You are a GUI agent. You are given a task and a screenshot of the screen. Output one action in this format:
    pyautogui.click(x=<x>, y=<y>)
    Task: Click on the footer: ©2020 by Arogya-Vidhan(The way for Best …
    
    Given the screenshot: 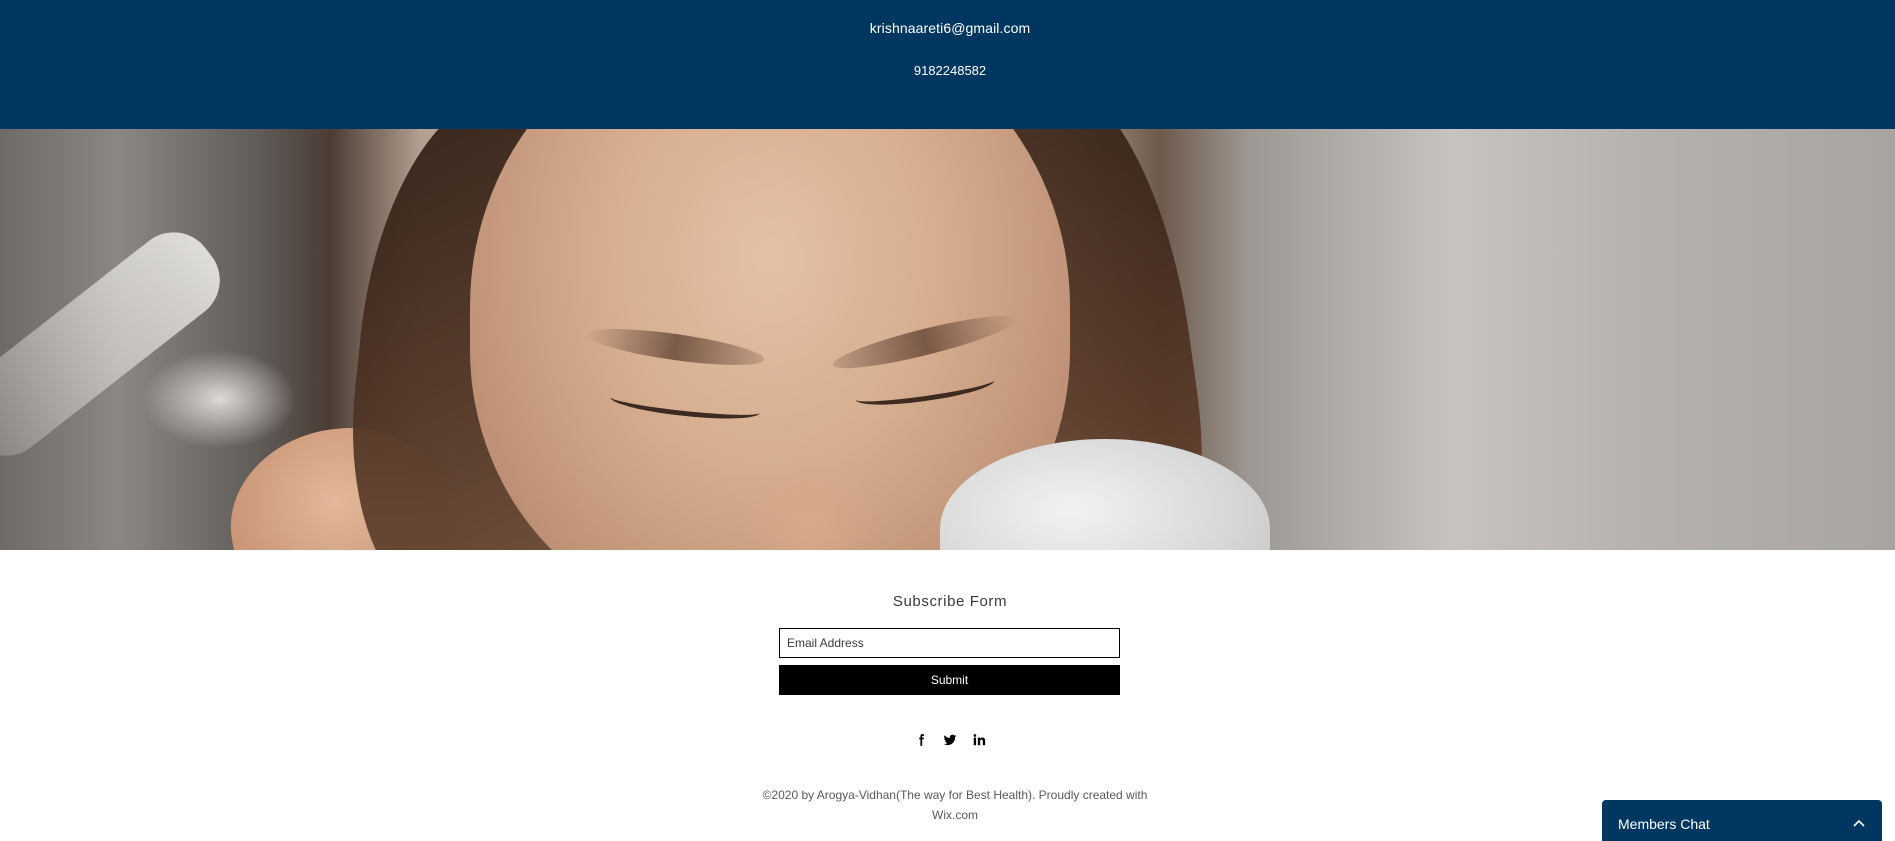 What is the action you would take?
    pyautogui.click(x=955, y=805)
    